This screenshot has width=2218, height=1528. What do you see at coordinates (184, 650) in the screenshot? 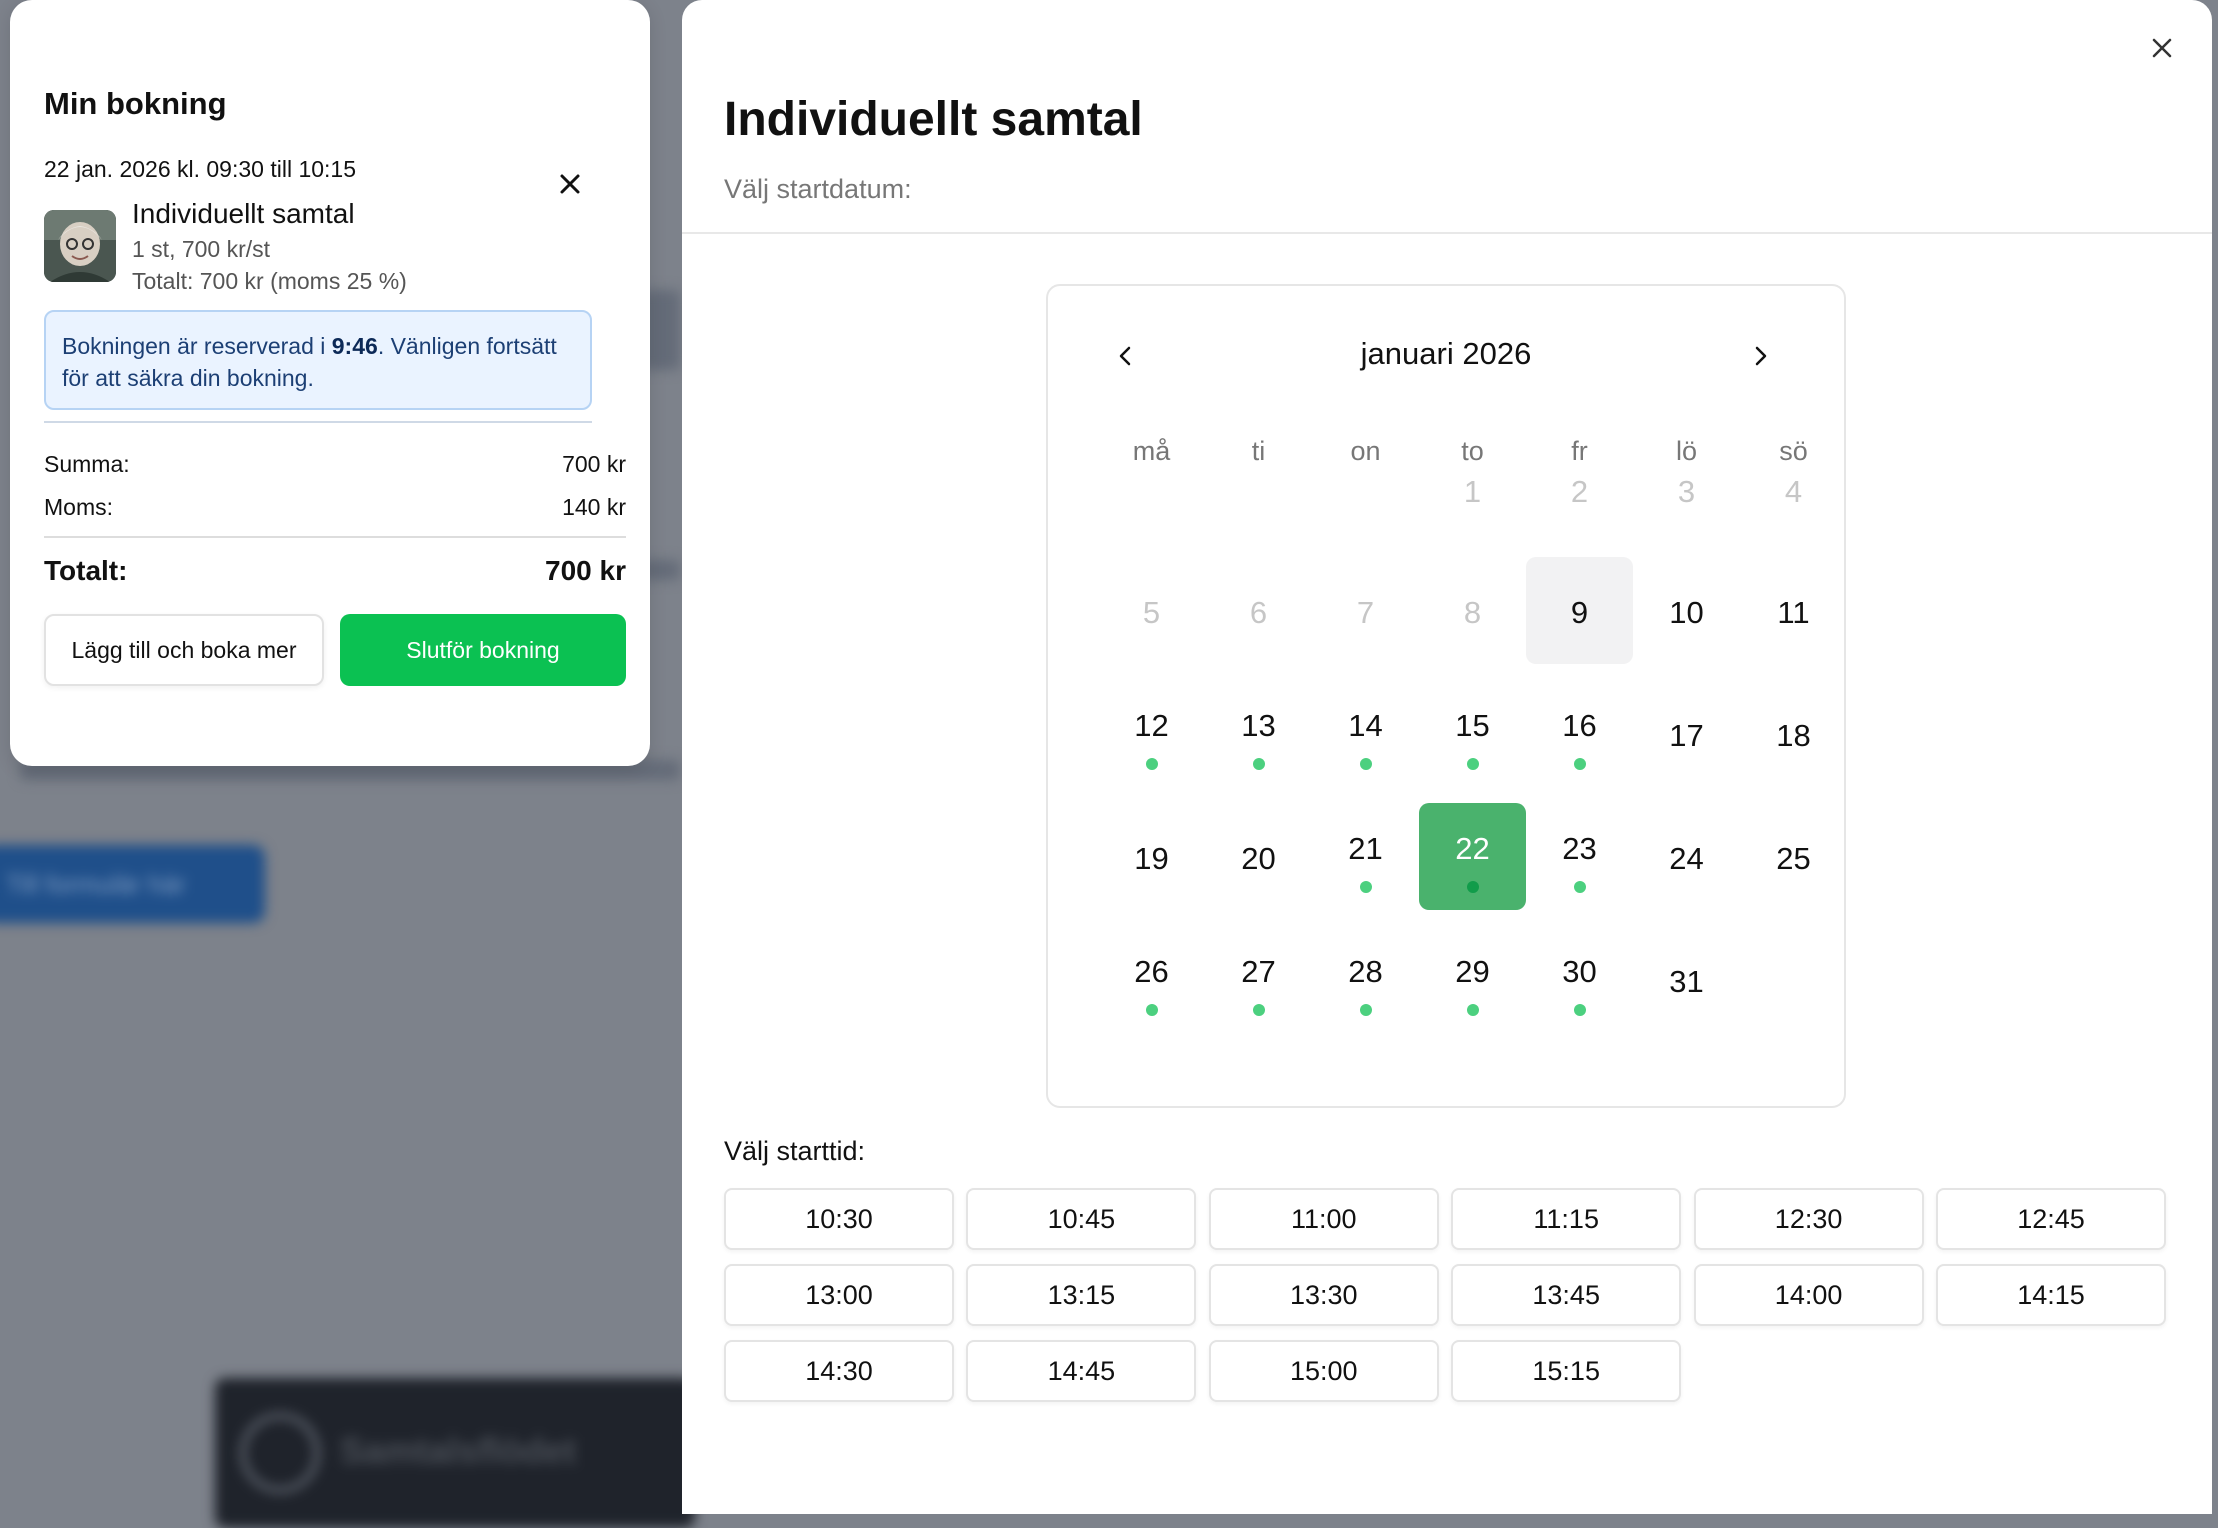
I see `add-and-book-more-button: Lägg till och boka mer` at bounding box center [184, 650].